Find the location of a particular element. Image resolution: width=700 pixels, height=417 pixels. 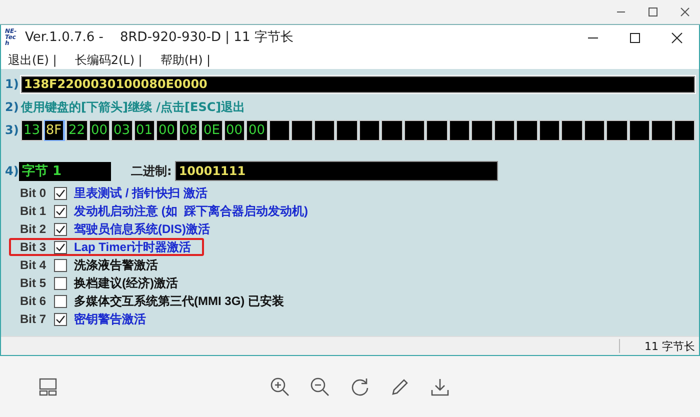

bit-description: 洗涤液告警激活 is located at coordinates (116, 265).